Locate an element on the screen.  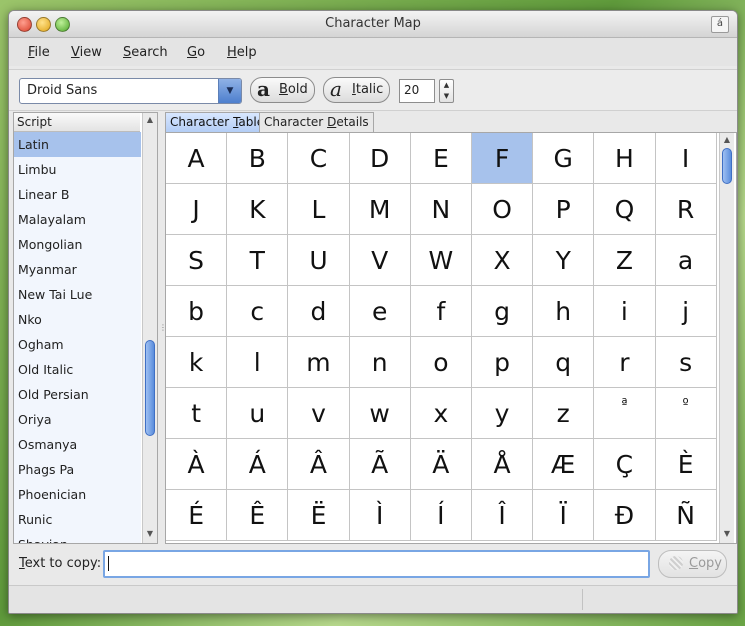
menu-search: Search is located at coordinates (145, 52).